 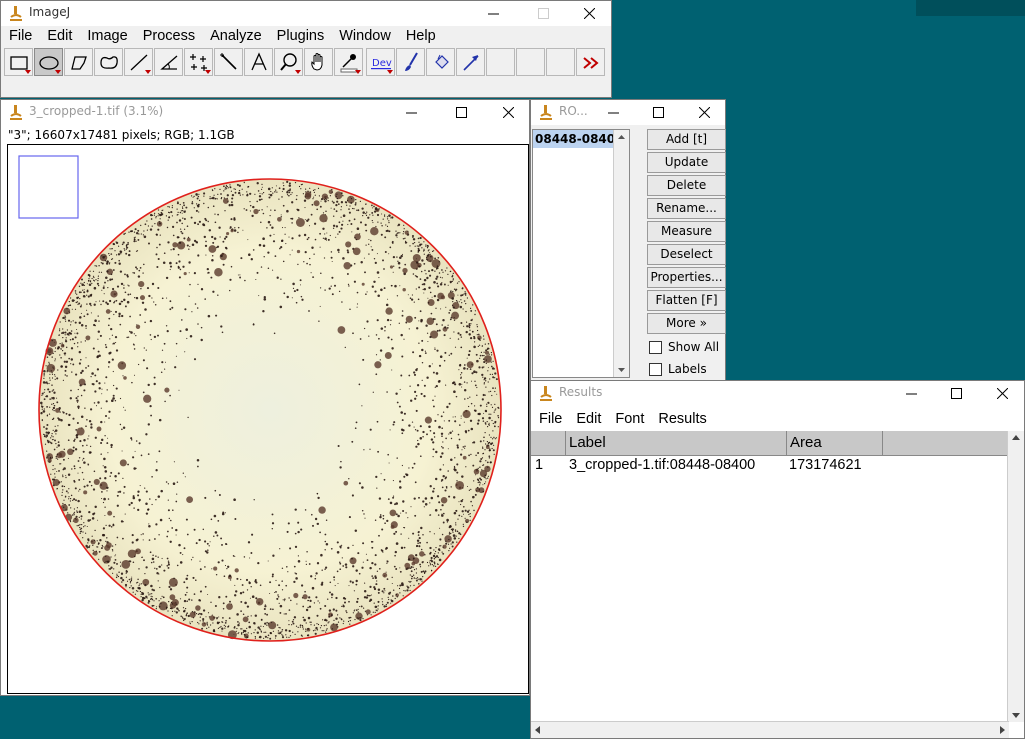 What do you see at coordinates (694, 347) in the screenshot?
I see `show-all-label: Show All` at bounding box center [694, 347].